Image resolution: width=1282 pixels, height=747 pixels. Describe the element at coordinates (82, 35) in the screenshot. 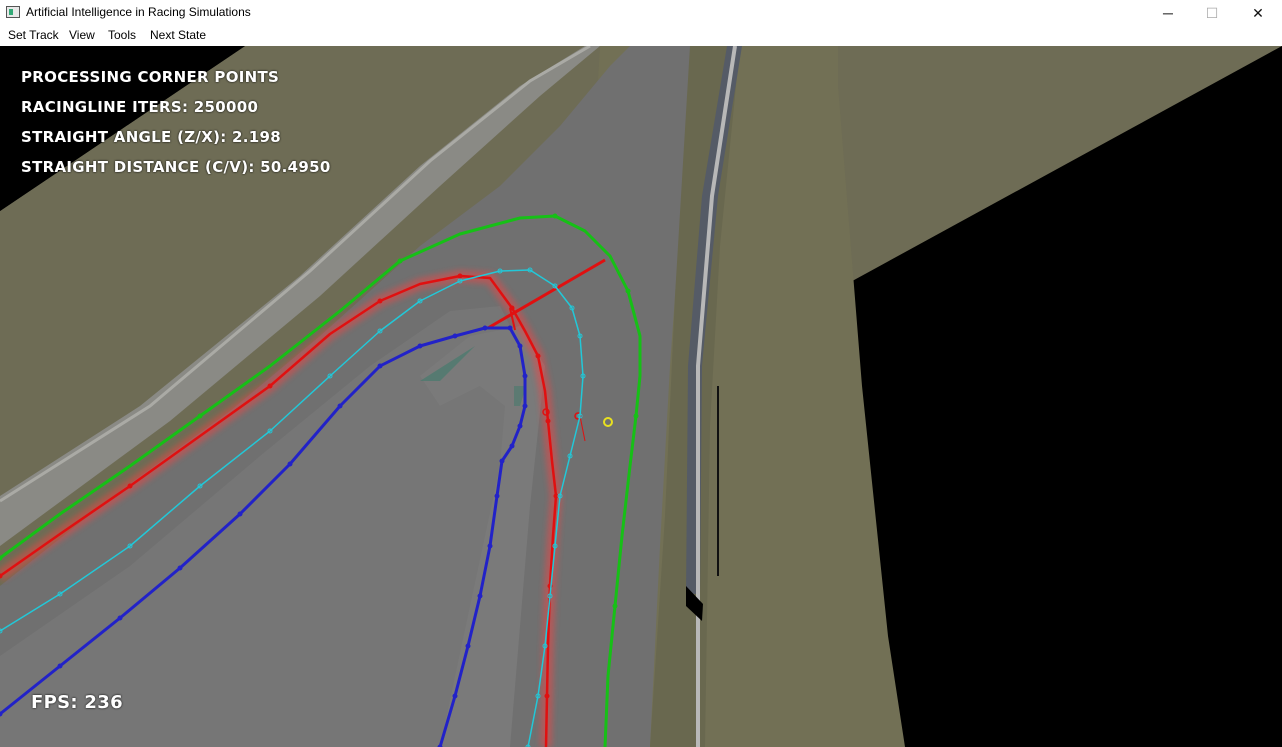

I see `menu-view: View` at that location.